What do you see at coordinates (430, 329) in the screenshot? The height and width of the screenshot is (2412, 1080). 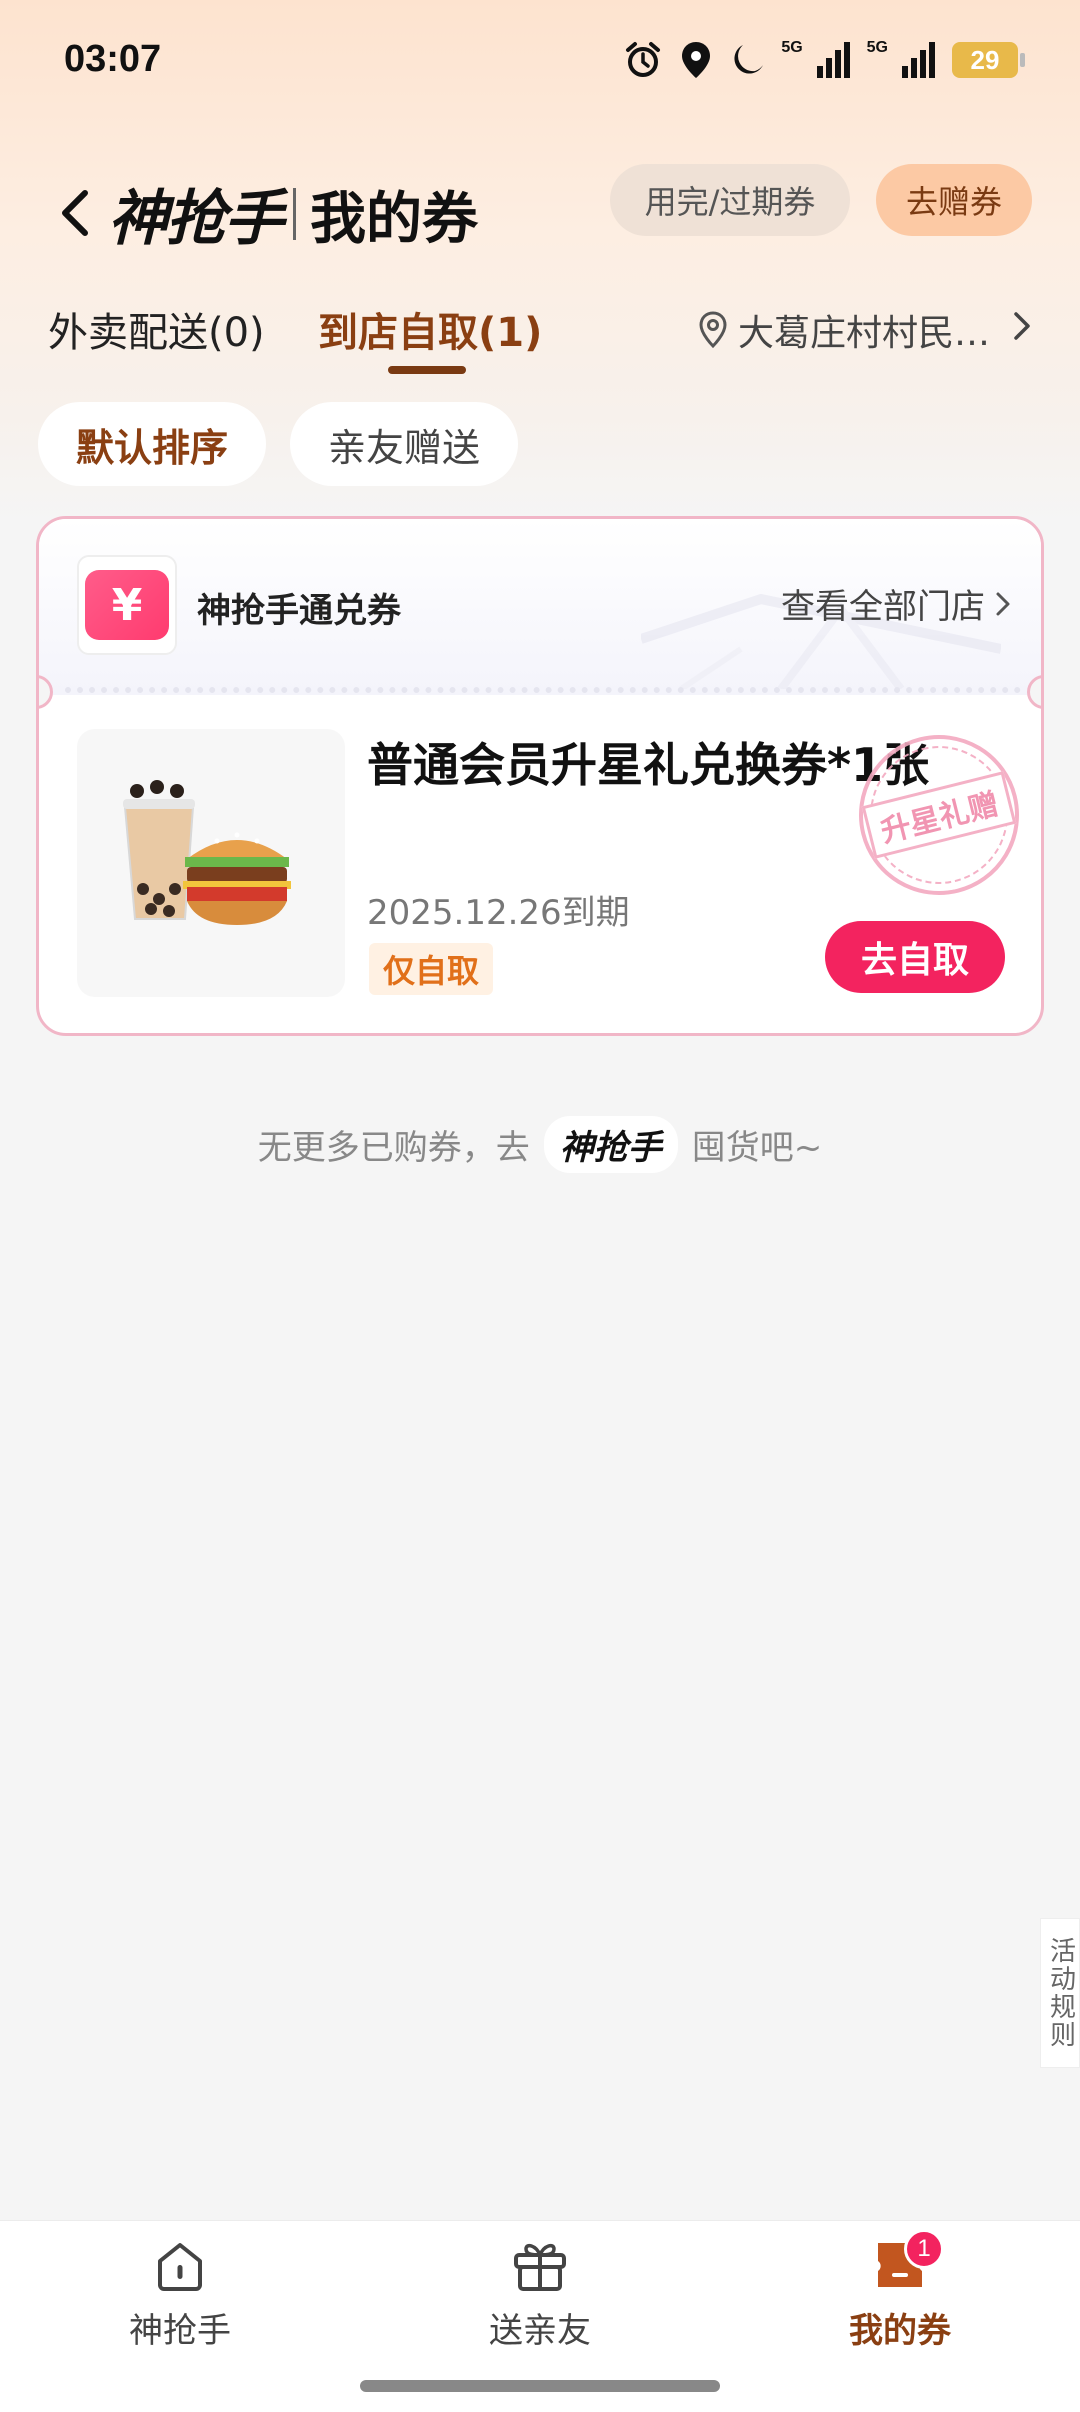 I see `tab-pickup: 到店自取(1)` at bounding box center [430, 329].